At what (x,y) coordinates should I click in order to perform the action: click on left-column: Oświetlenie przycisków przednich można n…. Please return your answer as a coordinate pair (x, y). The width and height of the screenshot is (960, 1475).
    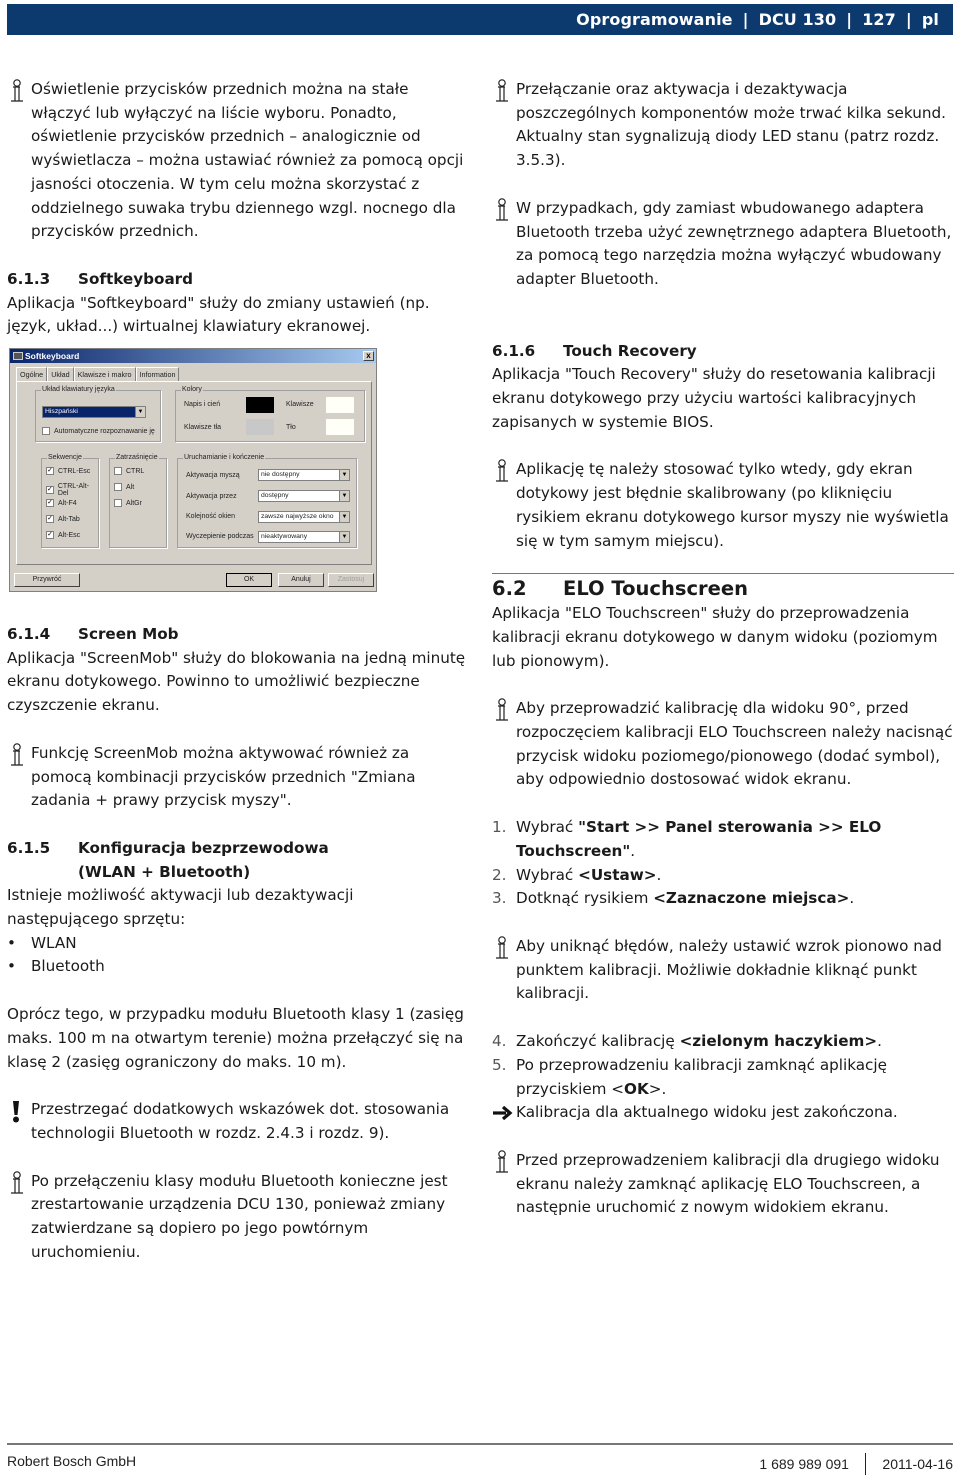
    Looking at the image, I should click on (237, 208).